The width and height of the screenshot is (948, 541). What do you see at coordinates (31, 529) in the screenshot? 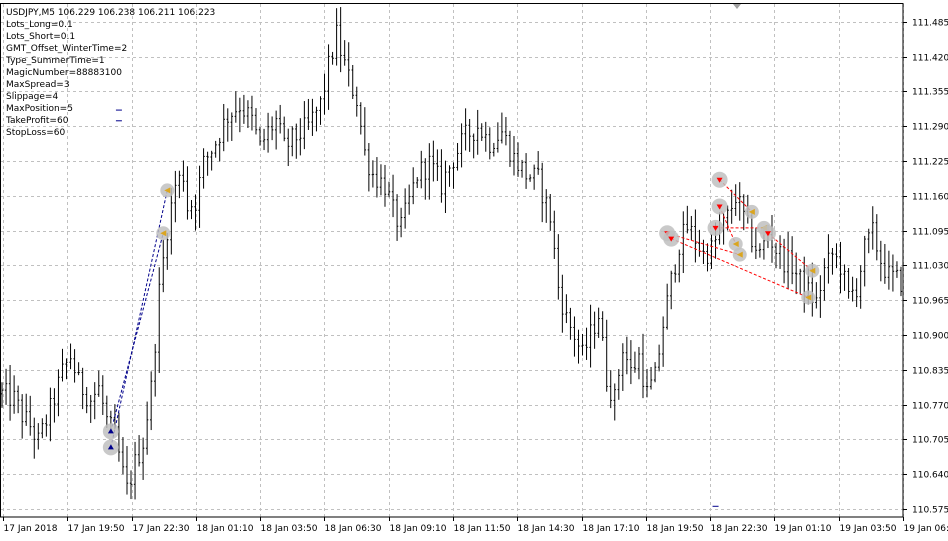
I see `x-tick-label: 17 Jan 2018` at bounding box center [31, 529].